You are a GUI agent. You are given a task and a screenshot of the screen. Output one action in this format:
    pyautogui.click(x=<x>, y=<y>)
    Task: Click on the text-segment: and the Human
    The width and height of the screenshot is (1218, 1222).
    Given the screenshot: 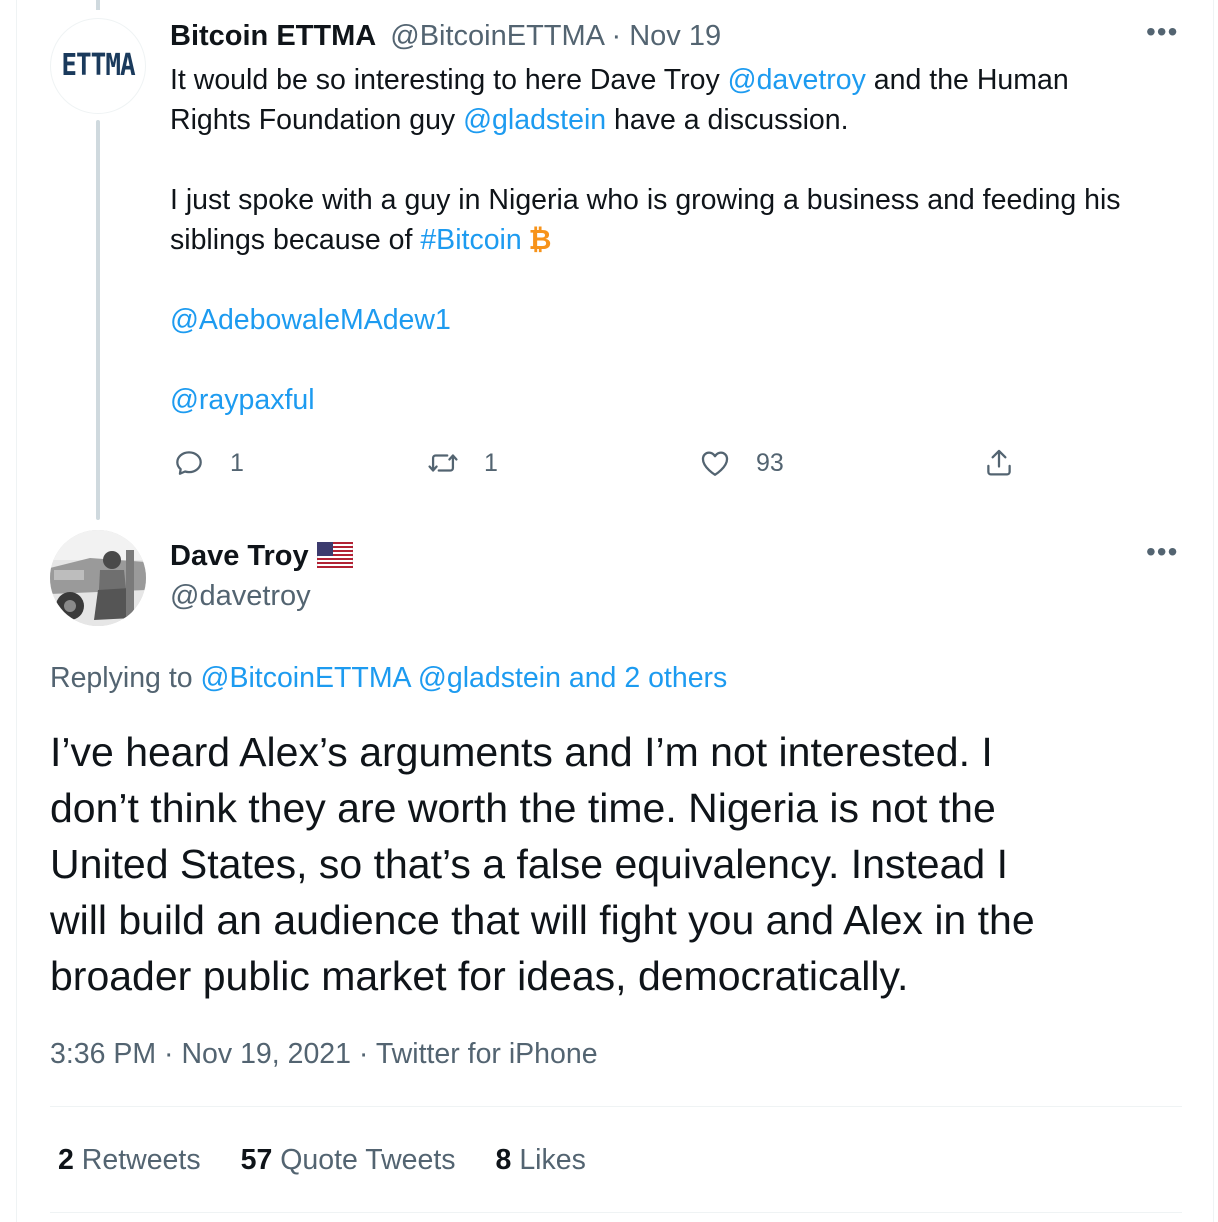 What is the action you would take?
    pyautogui.click(x=967, y=80)
    